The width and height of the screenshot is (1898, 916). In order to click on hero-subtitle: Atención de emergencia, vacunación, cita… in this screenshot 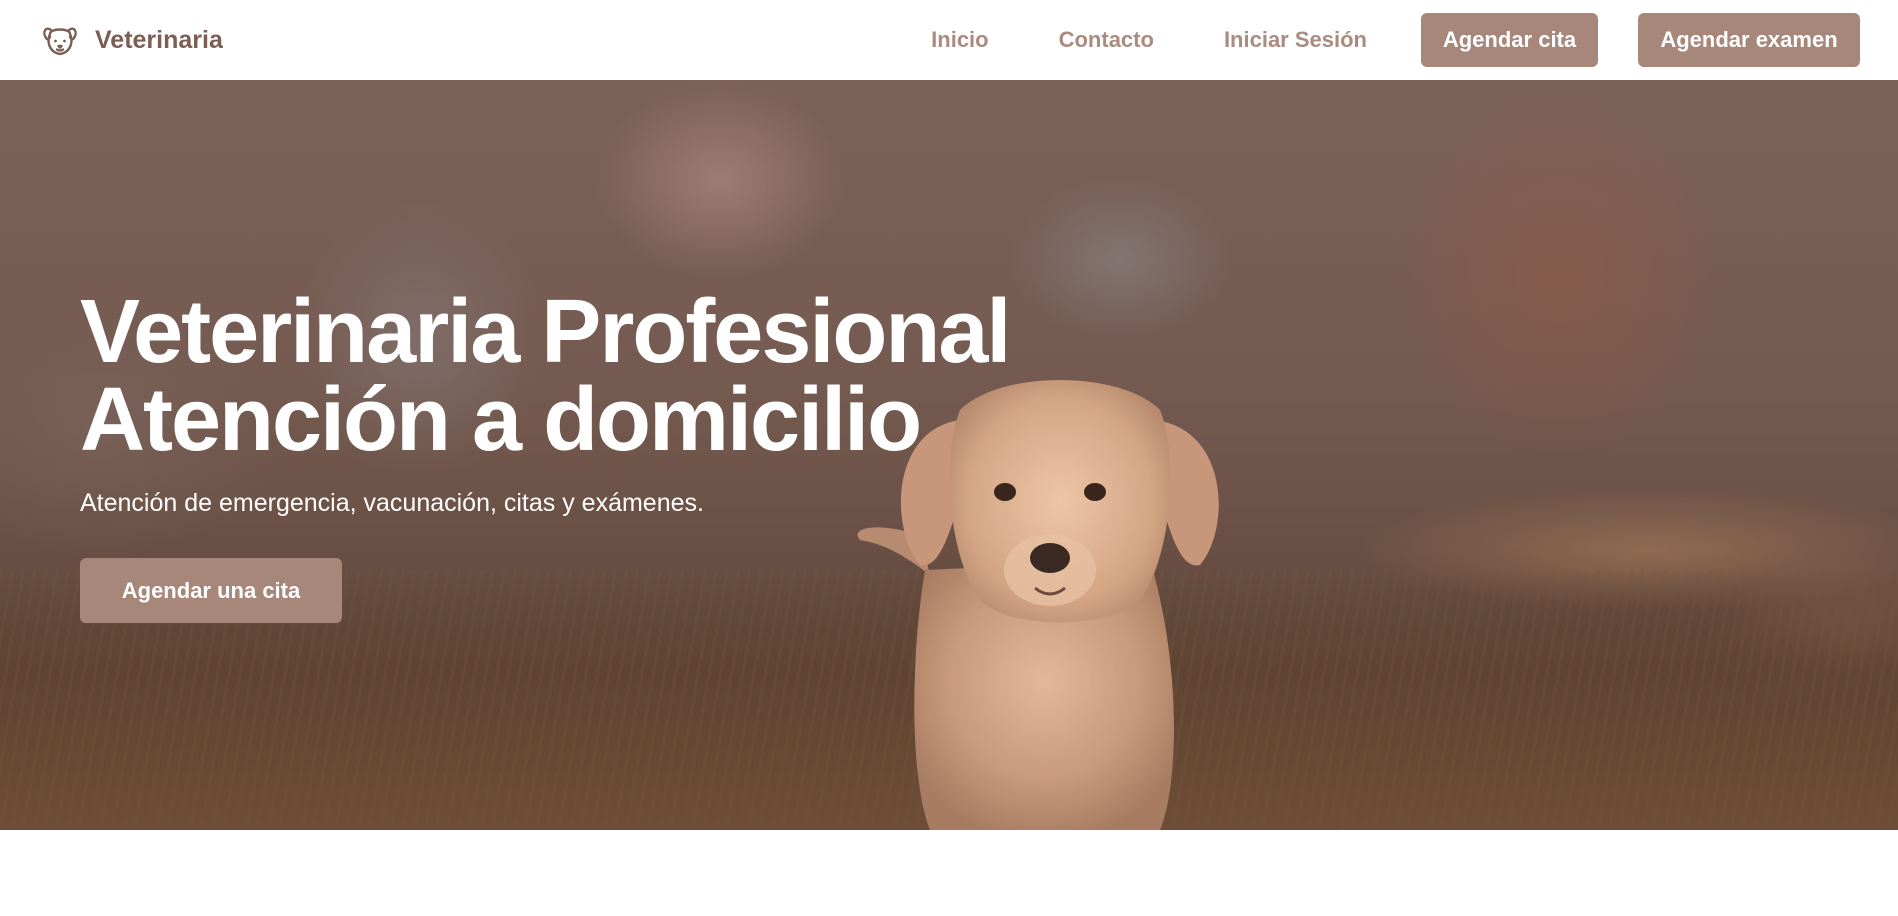, I will do `click(392, 503)`.